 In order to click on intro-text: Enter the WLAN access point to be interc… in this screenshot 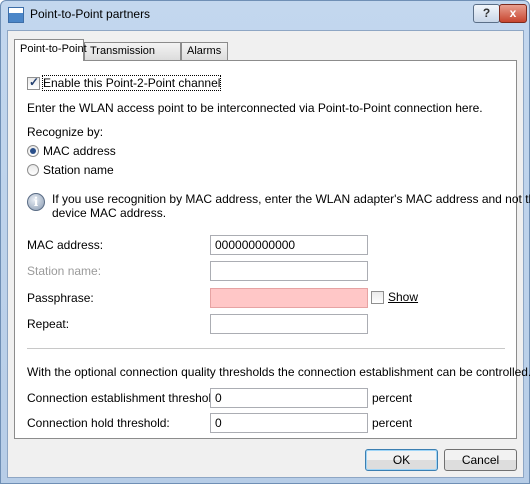, I will do `click(255, 108)`.